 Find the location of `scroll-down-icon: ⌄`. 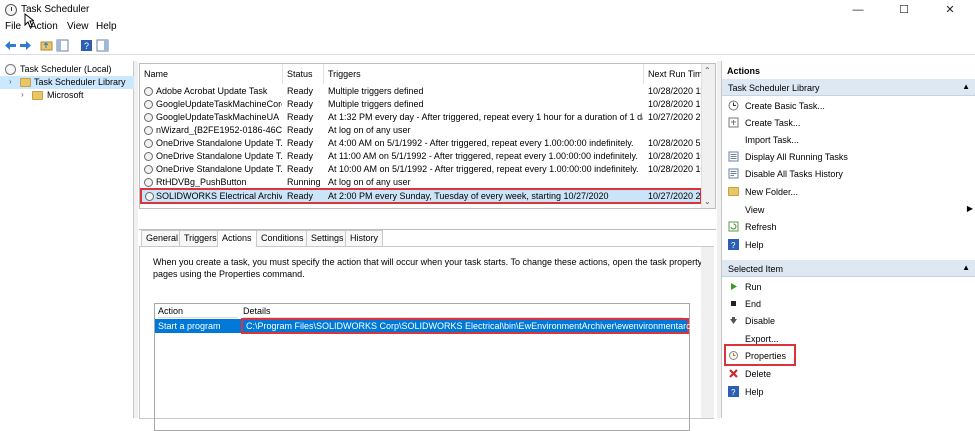

scroll-down-icon: ⌄ is located at coordinates (707, 201).